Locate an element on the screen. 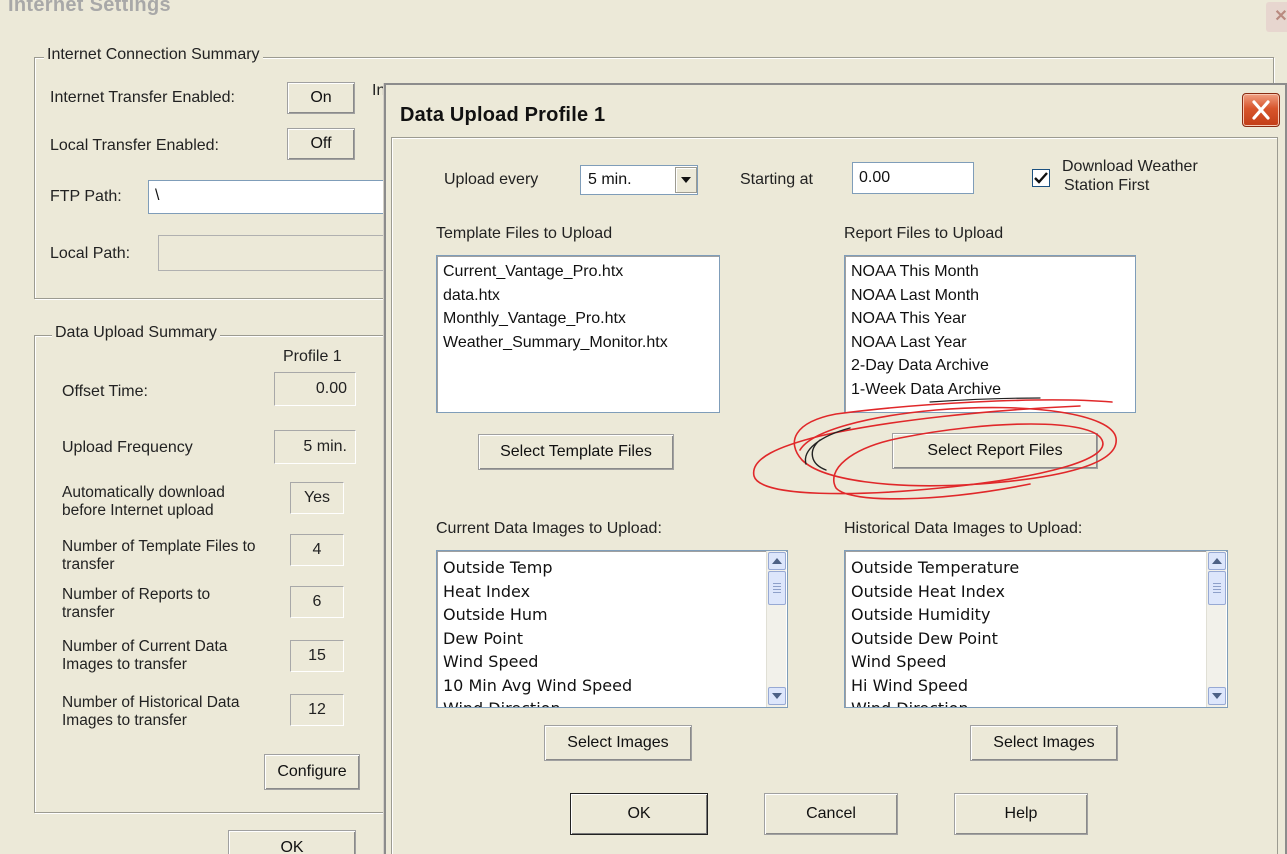  list-item: Outside Humidity is located at coordinates (1036, 615).